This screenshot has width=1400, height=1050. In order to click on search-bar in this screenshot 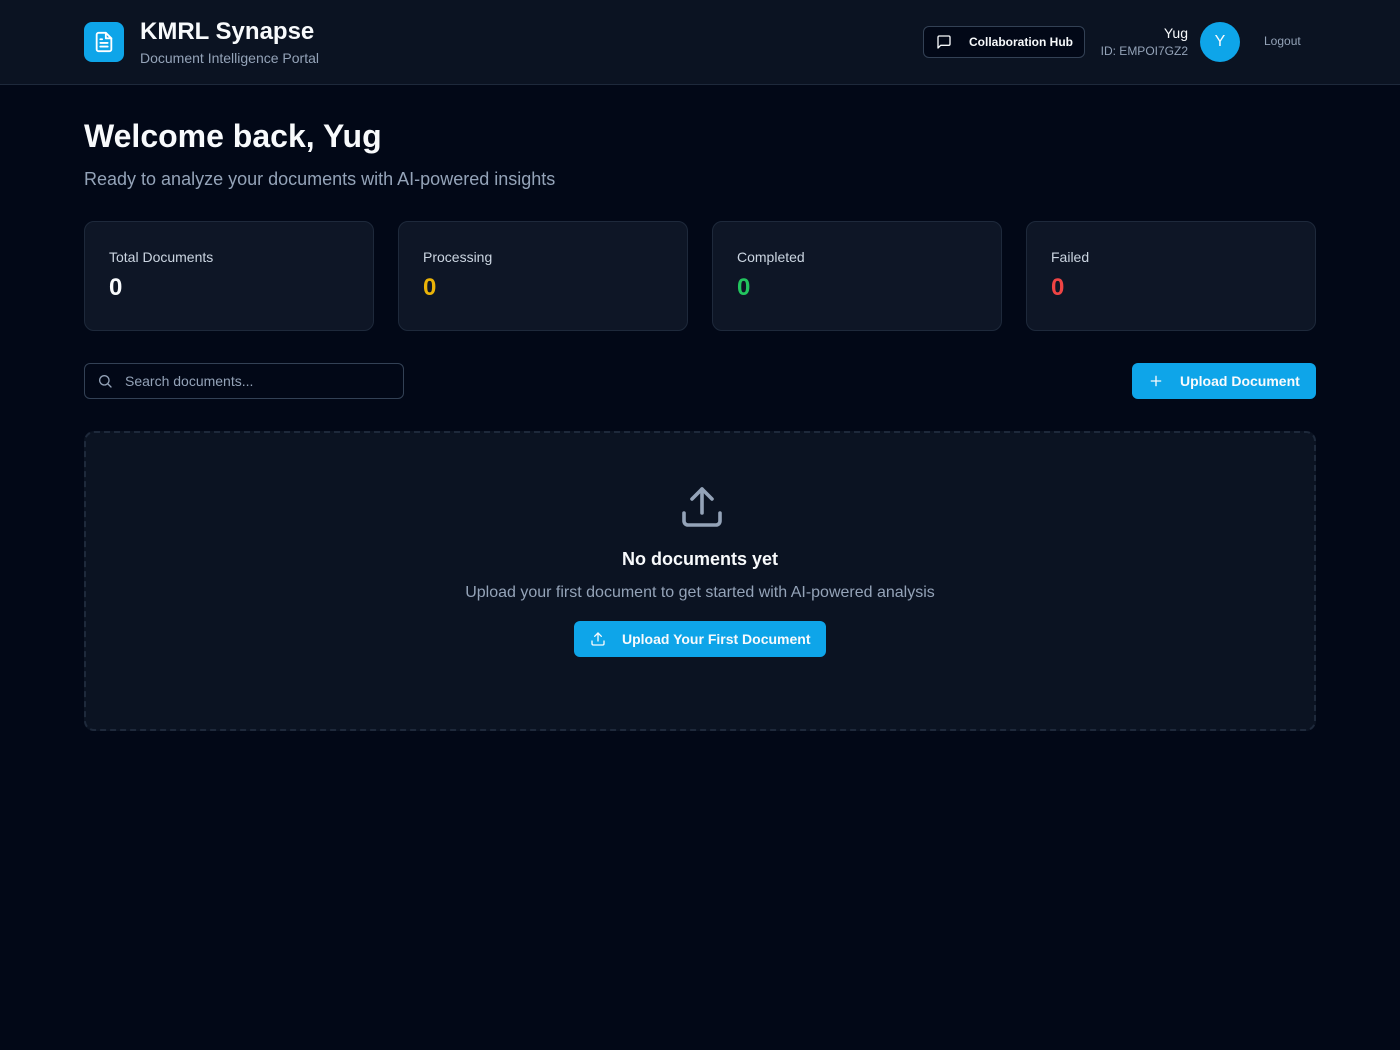, I will do `click(244, 381)`.